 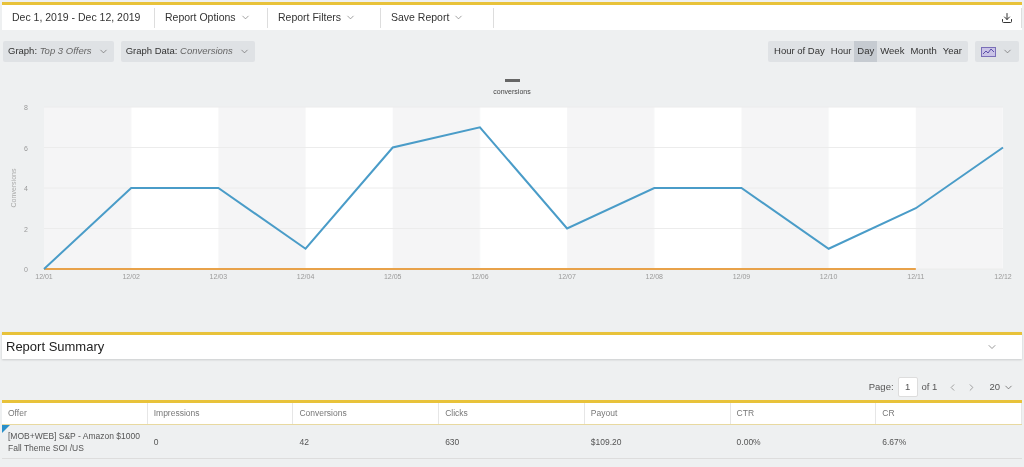 What do you see at coordinates (452, 442) in the screenshot?
I see `table-cell-text: 630` at bounding box center [452, 442].